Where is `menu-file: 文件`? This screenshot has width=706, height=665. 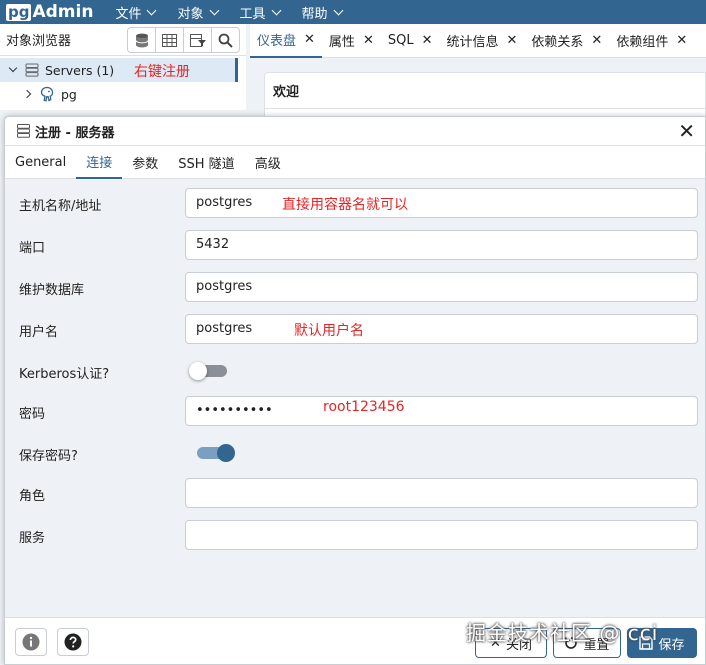
menu-file: 文件 is located at coordinates (136, 12).